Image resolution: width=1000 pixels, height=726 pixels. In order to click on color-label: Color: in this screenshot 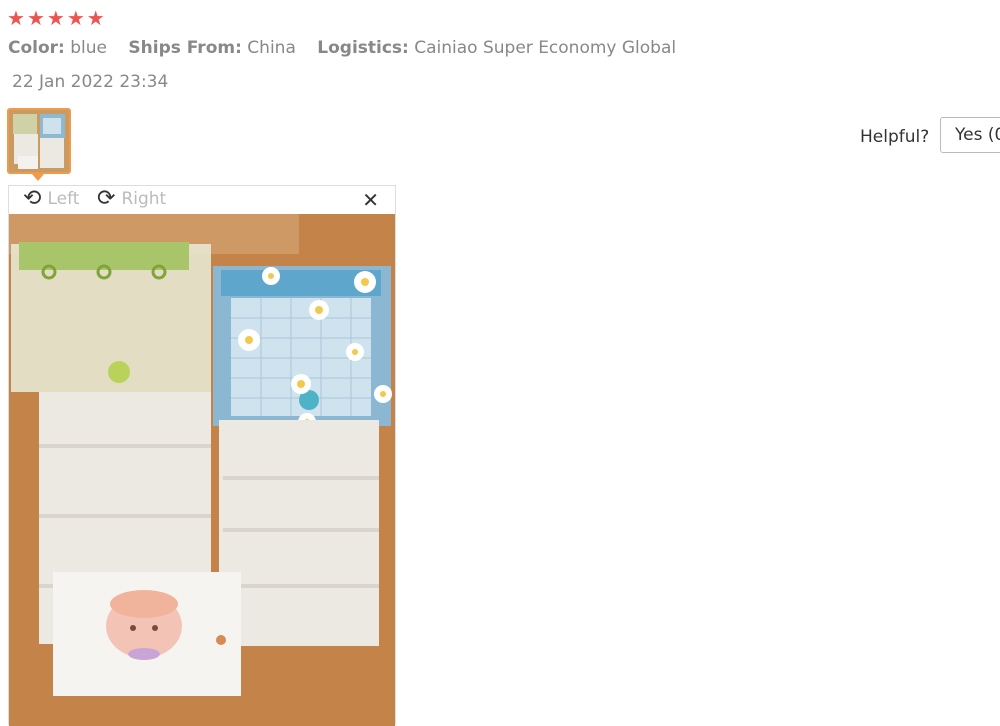, I will do `click(36, 48)`.